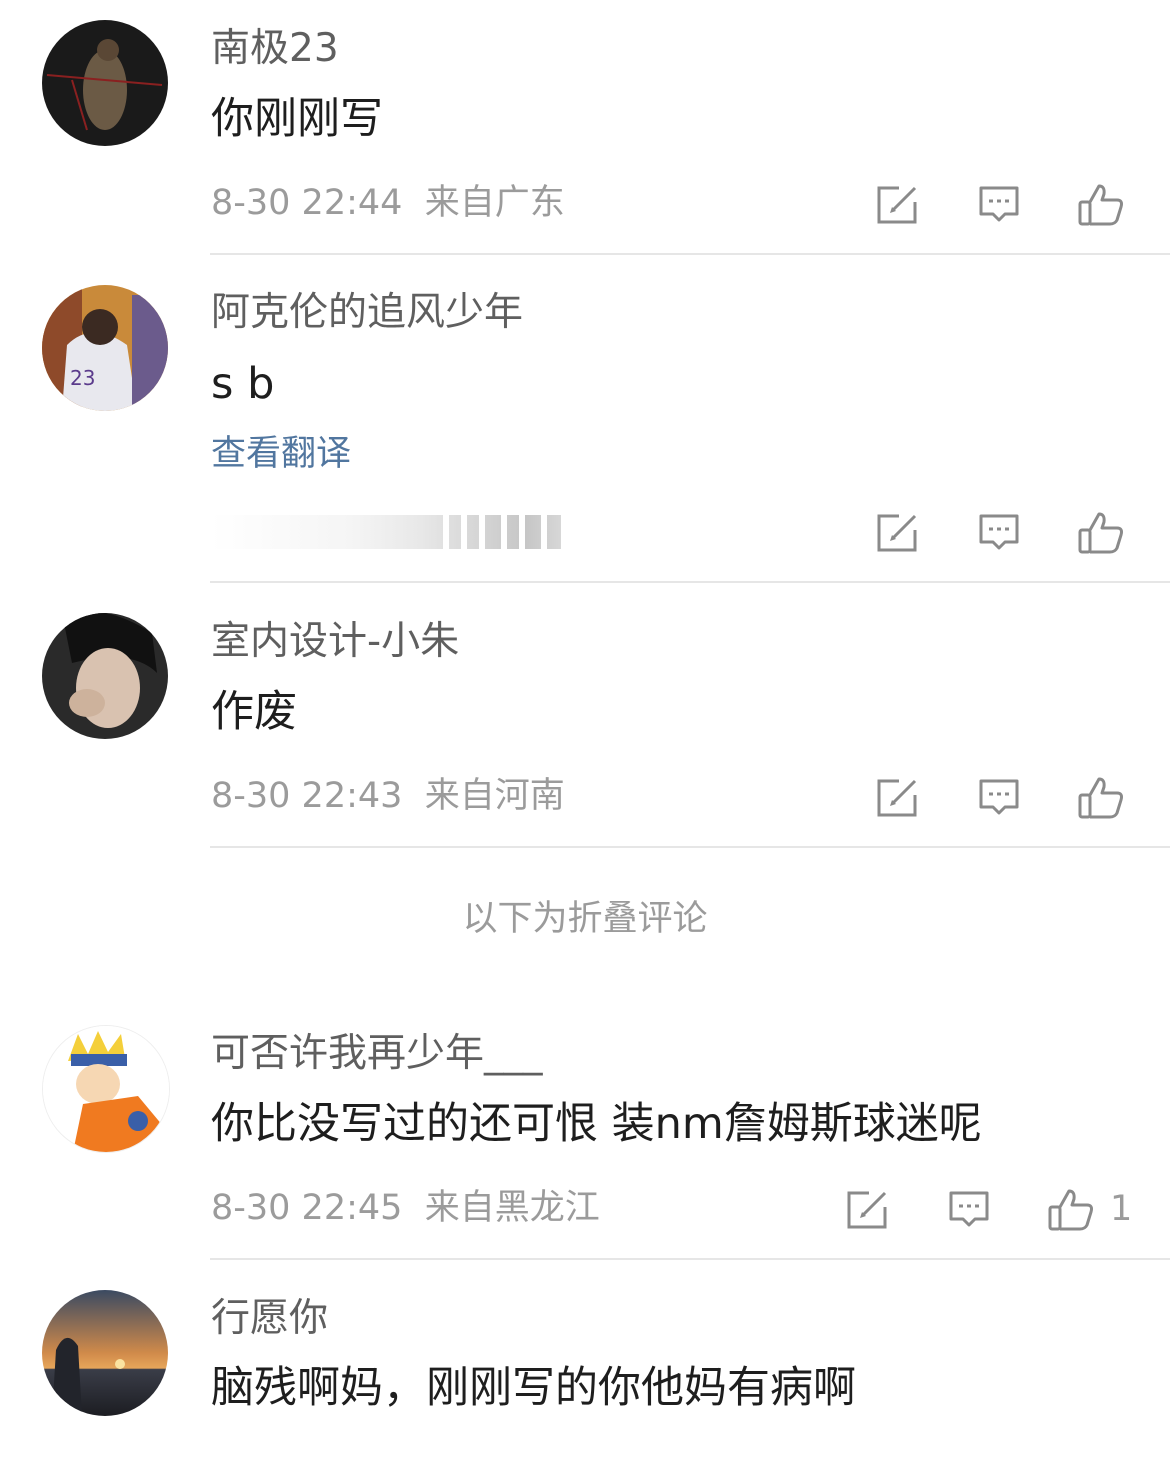  What do you see at coordinates (596, 1124) in the screenshot?
I see `comment-text: 你比没写过的还可恨 装nm詹姆斯球迷呢` at bounding box center [596, 1124].